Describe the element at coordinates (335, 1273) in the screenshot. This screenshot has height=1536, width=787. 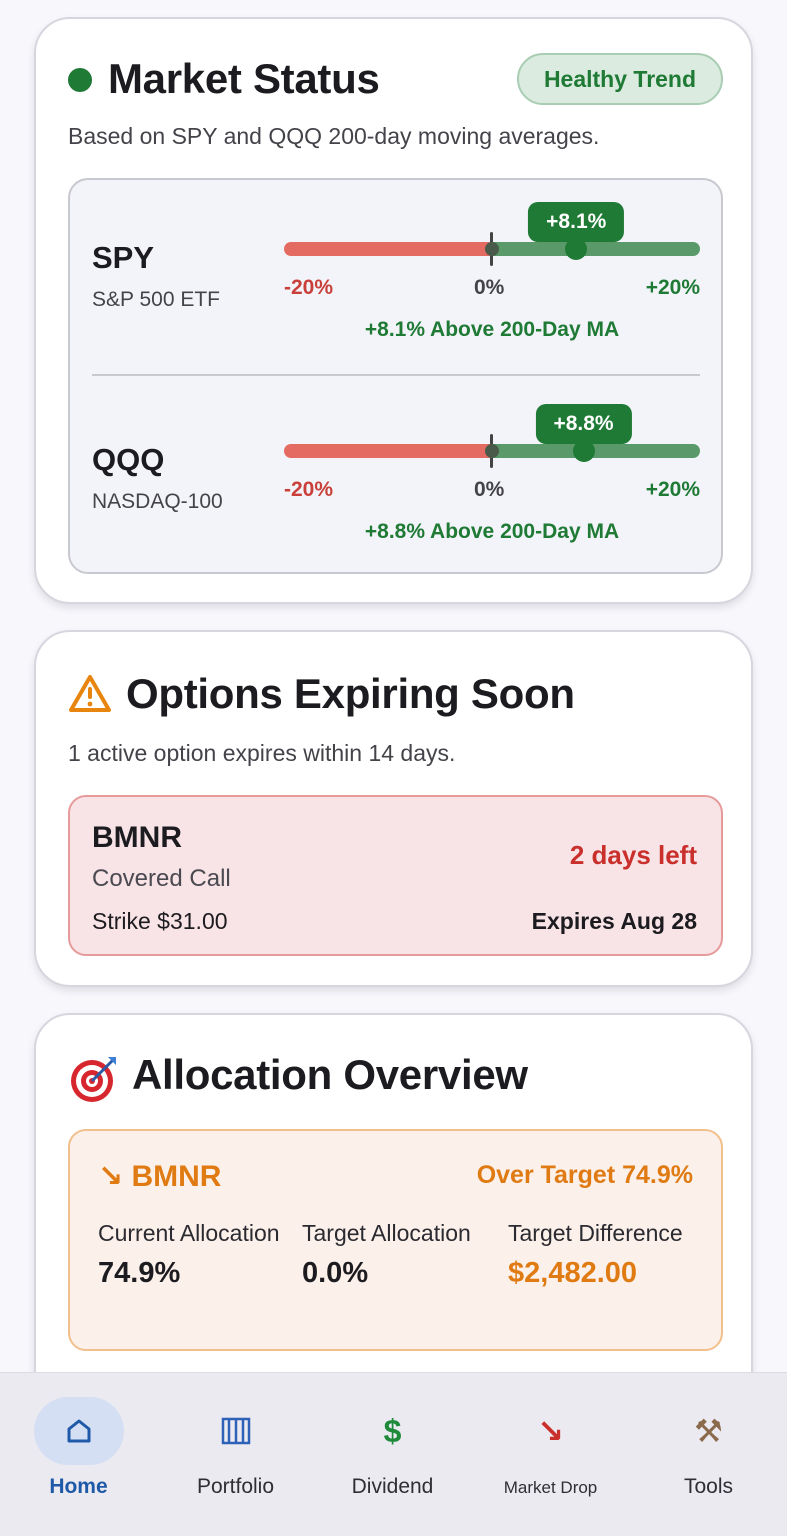
I see `target-allocation-value: 0.0%` at that location.